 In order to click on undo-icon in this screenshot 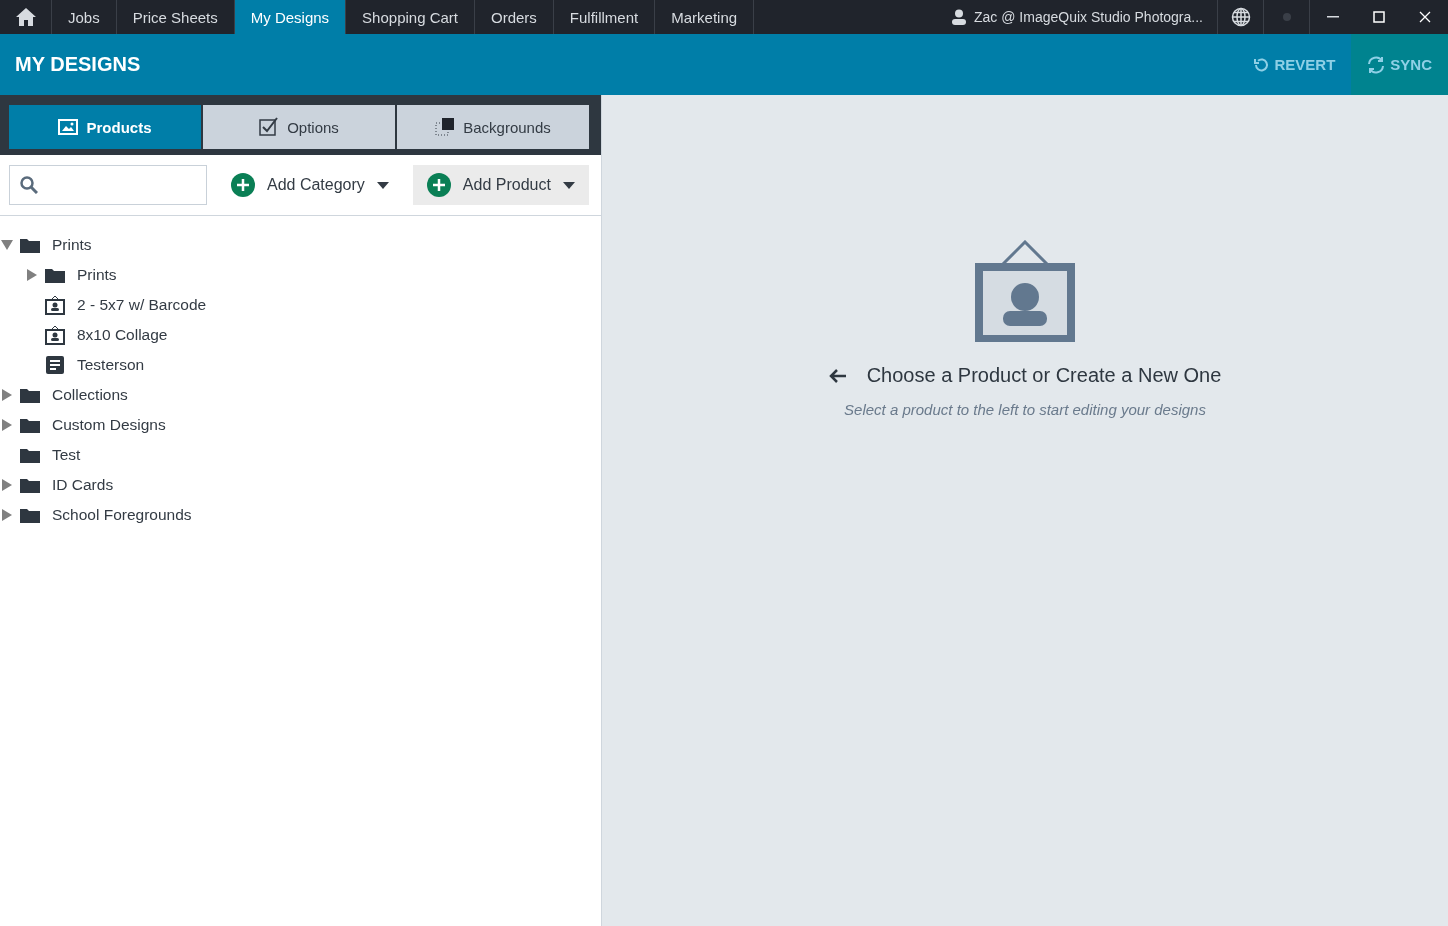, I will do `click(1261, 64)`.